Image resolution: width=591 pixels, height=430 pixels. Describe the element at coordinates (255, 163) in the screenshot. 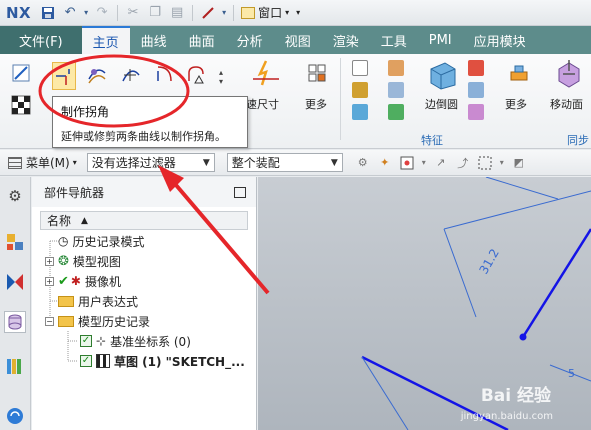

I see `assembly-scope-value: 整个装配` at that location.